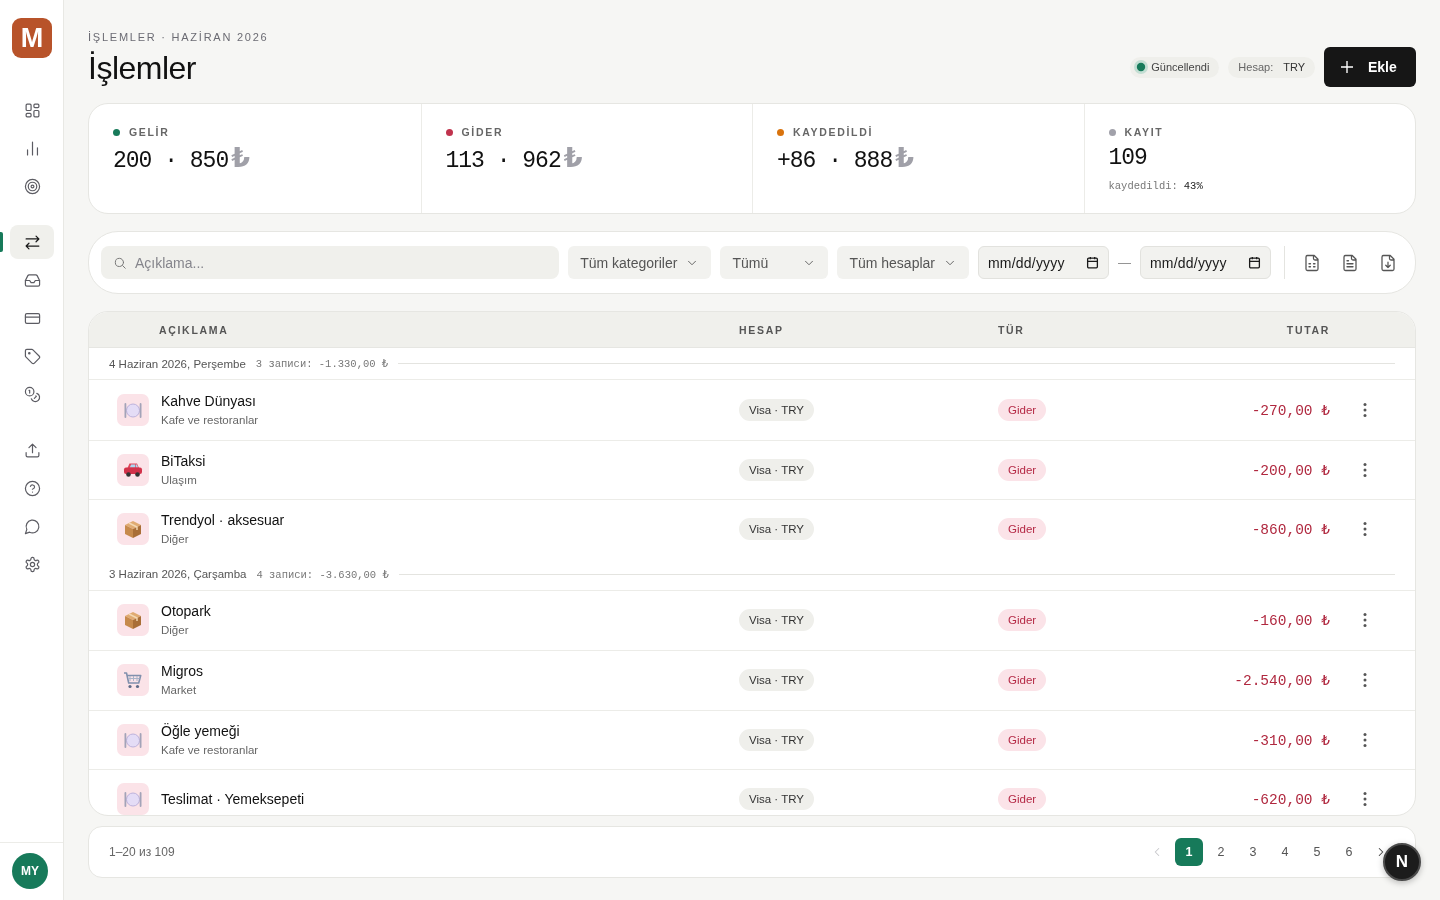 The image size is (1440, 900). I want to click on stat-label: GELİR, so click(149, 132).